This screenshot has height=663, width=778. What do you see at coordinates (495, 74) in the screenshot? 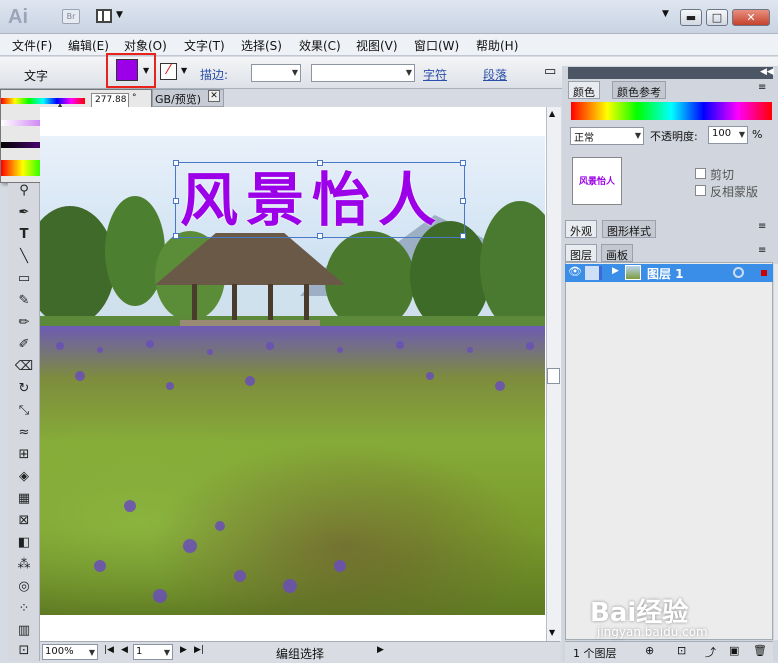
I see `paragraph-link: 段落` at bounding box center [495, 74].